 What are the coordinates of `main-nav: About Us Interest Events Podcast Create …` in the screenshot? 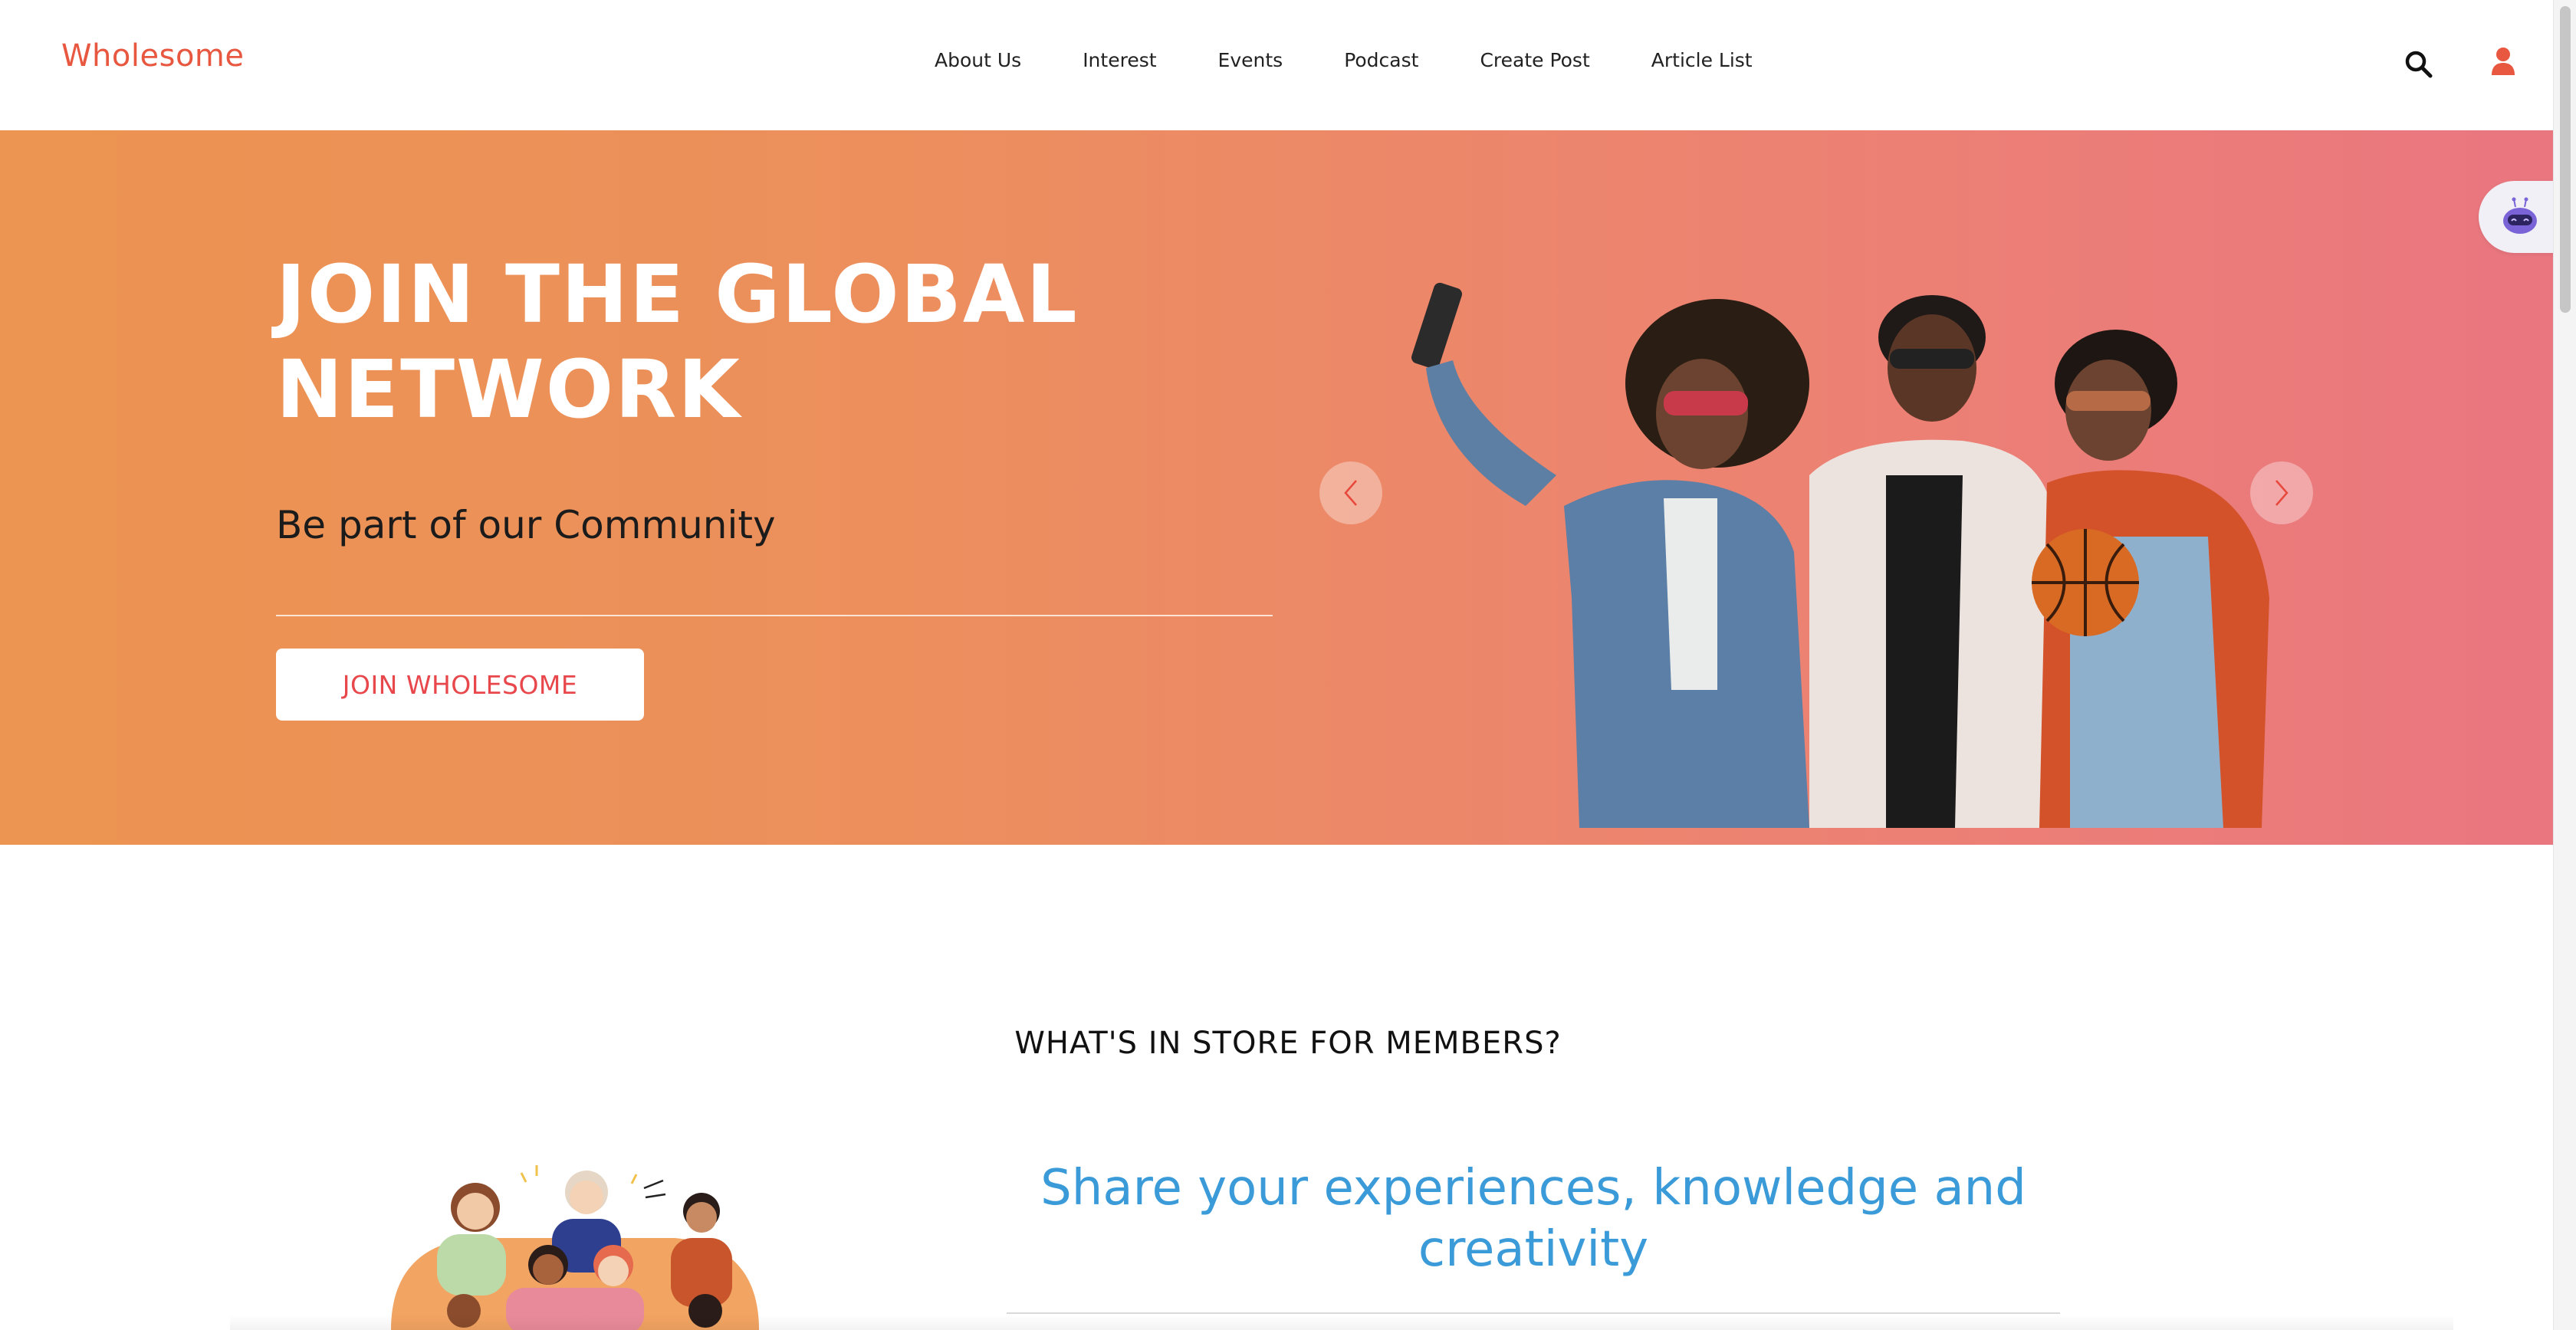 It's located at (1344, 60).